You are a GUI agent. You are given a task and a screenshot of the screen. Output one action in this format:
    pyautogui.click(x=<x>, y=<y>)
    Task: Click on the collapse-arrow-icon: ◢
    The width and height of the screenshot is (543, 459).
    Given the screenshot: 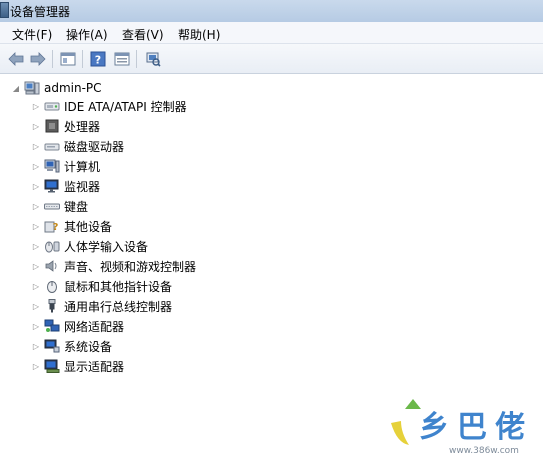 What is the action you would take?
    pyautogui.click(x=16, y=88)
    